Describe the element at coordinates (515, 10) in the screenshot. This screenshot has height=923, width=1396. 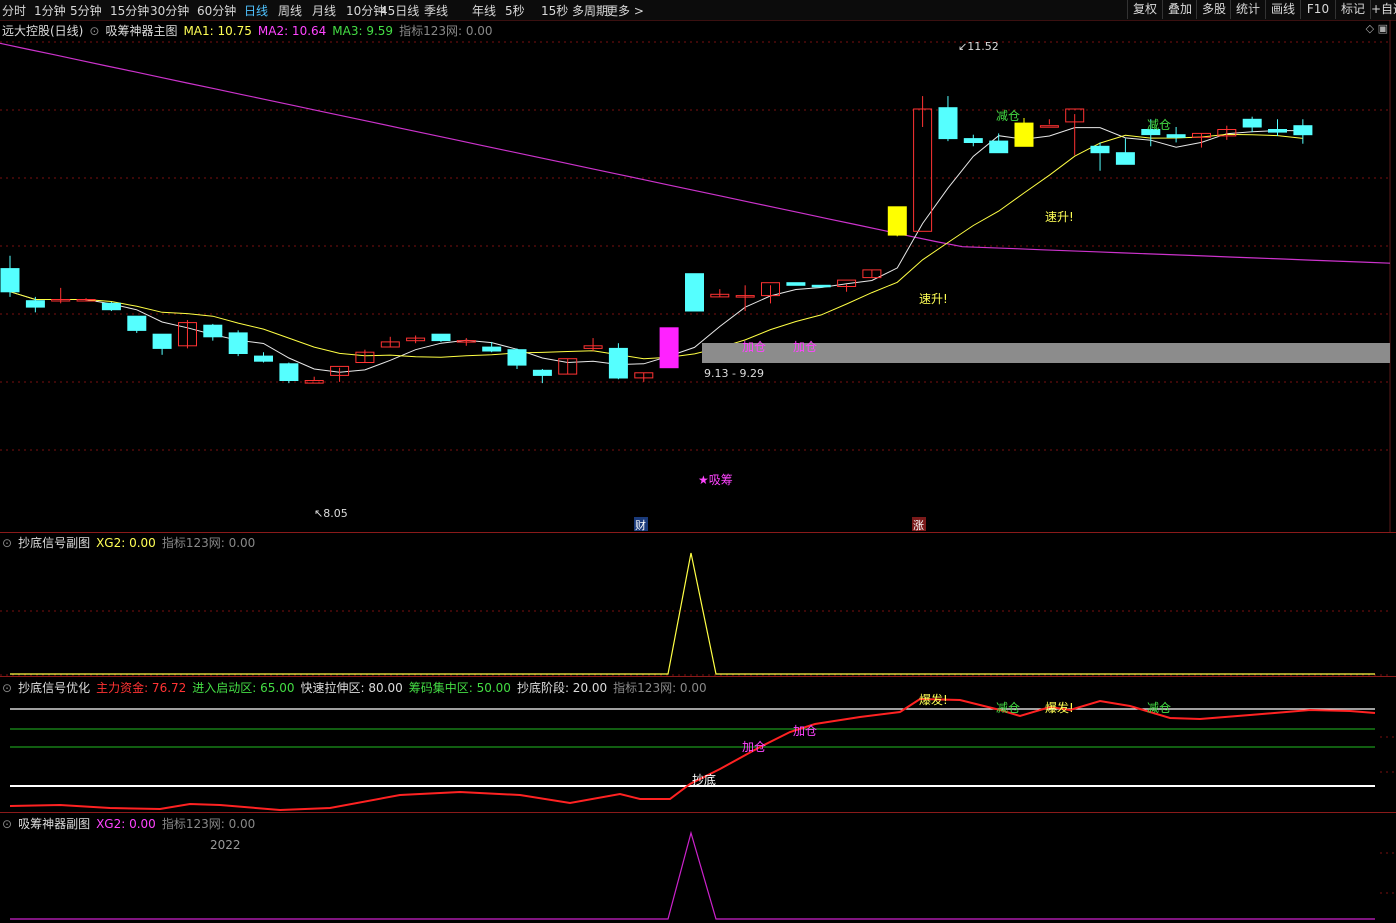
I see `tab-13: 5秒` at that location.